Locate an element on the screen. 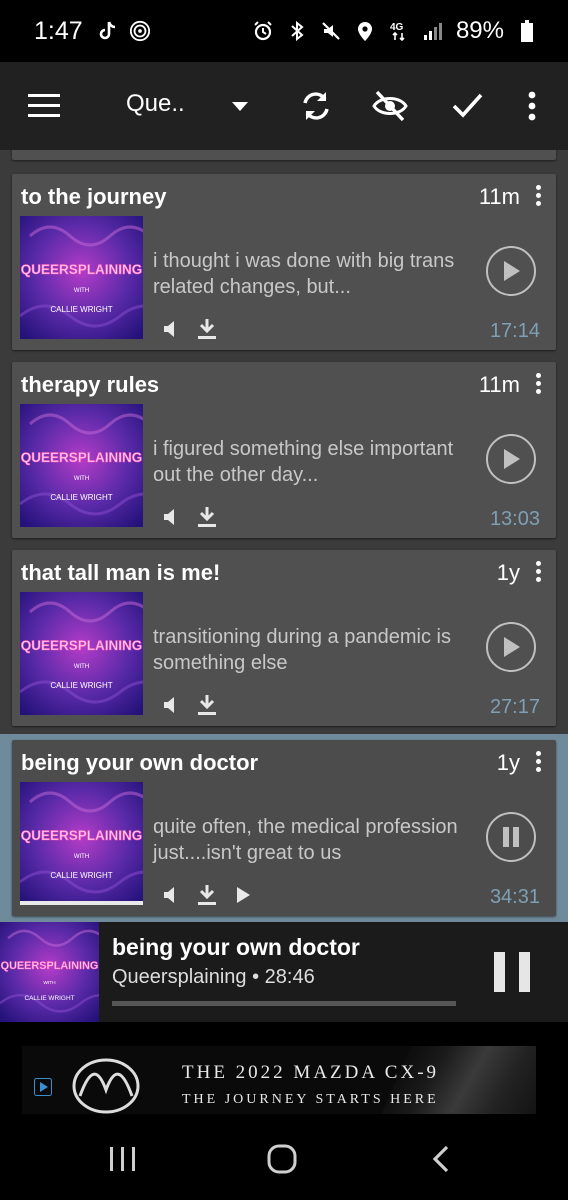 This screenshot has height=1200, width=568. now-playing-icon is located at coordinates (243, 895).